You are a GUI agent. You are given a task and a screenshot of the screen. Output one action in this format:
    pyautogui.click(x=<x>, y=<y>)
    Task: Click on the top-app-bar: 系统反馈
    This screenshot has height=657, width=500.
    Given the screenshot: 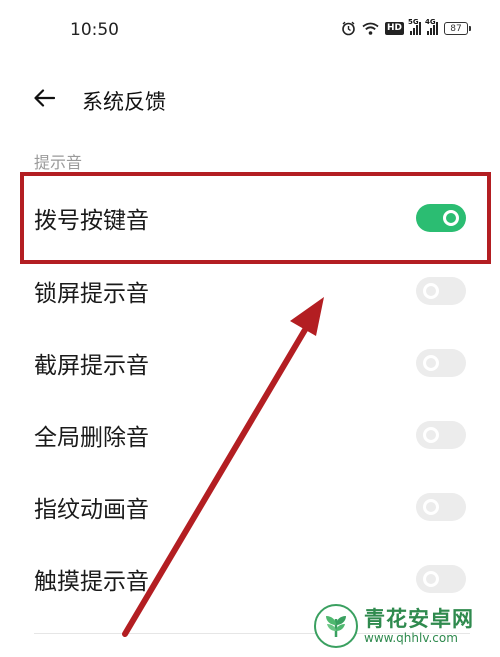 What is the action you would take?
    pyautogui.click(x=250, y=99)
    